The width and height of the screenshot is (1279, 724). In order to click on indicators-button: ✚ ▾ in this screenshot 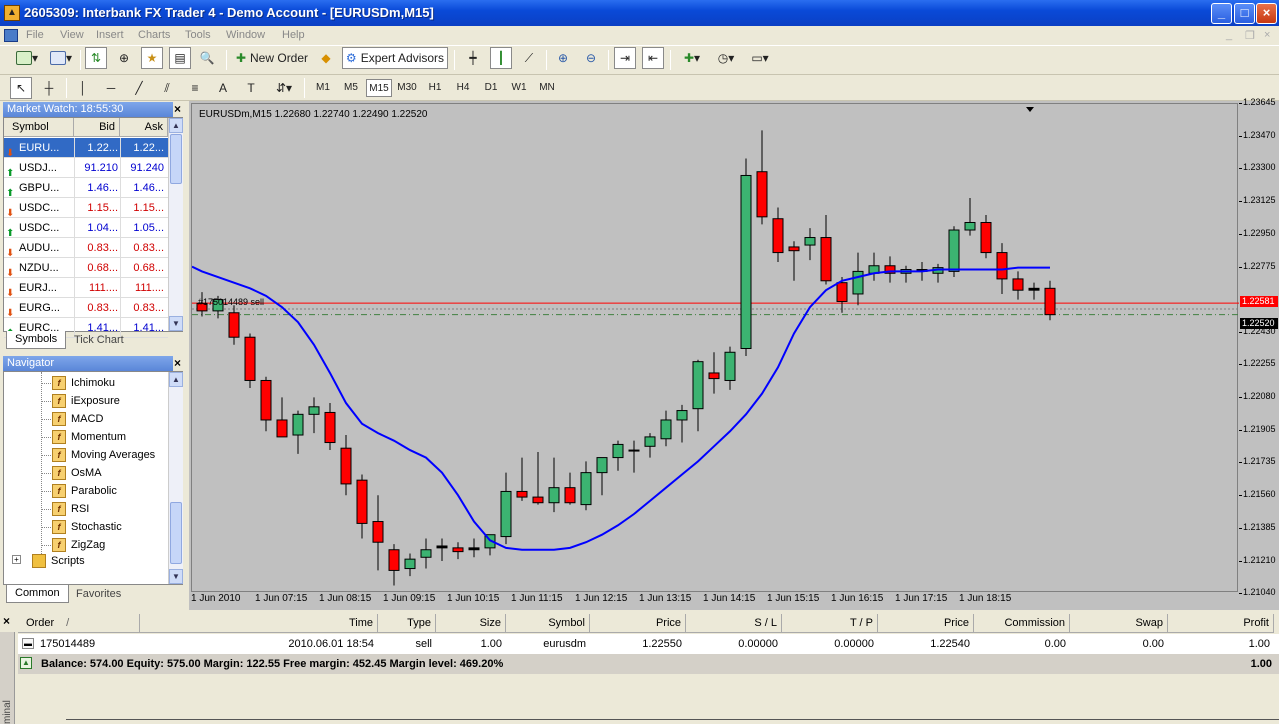, I will do `click(692, 58)`.